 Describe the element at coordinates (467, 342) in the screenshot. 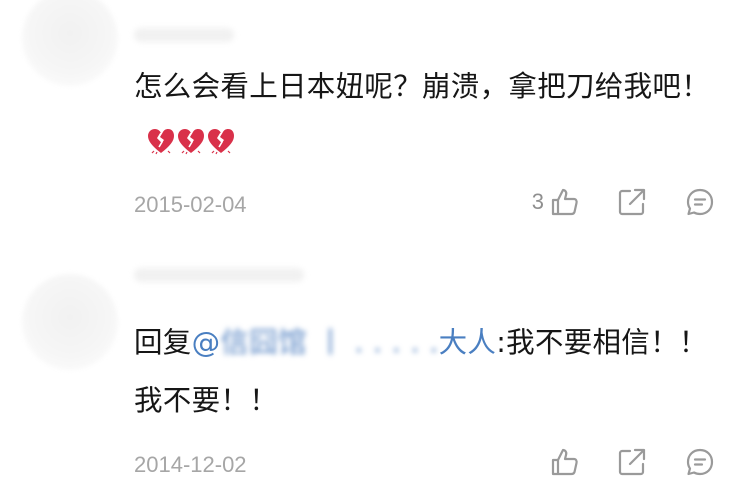

I see `mention-tail: 大人` at that location.